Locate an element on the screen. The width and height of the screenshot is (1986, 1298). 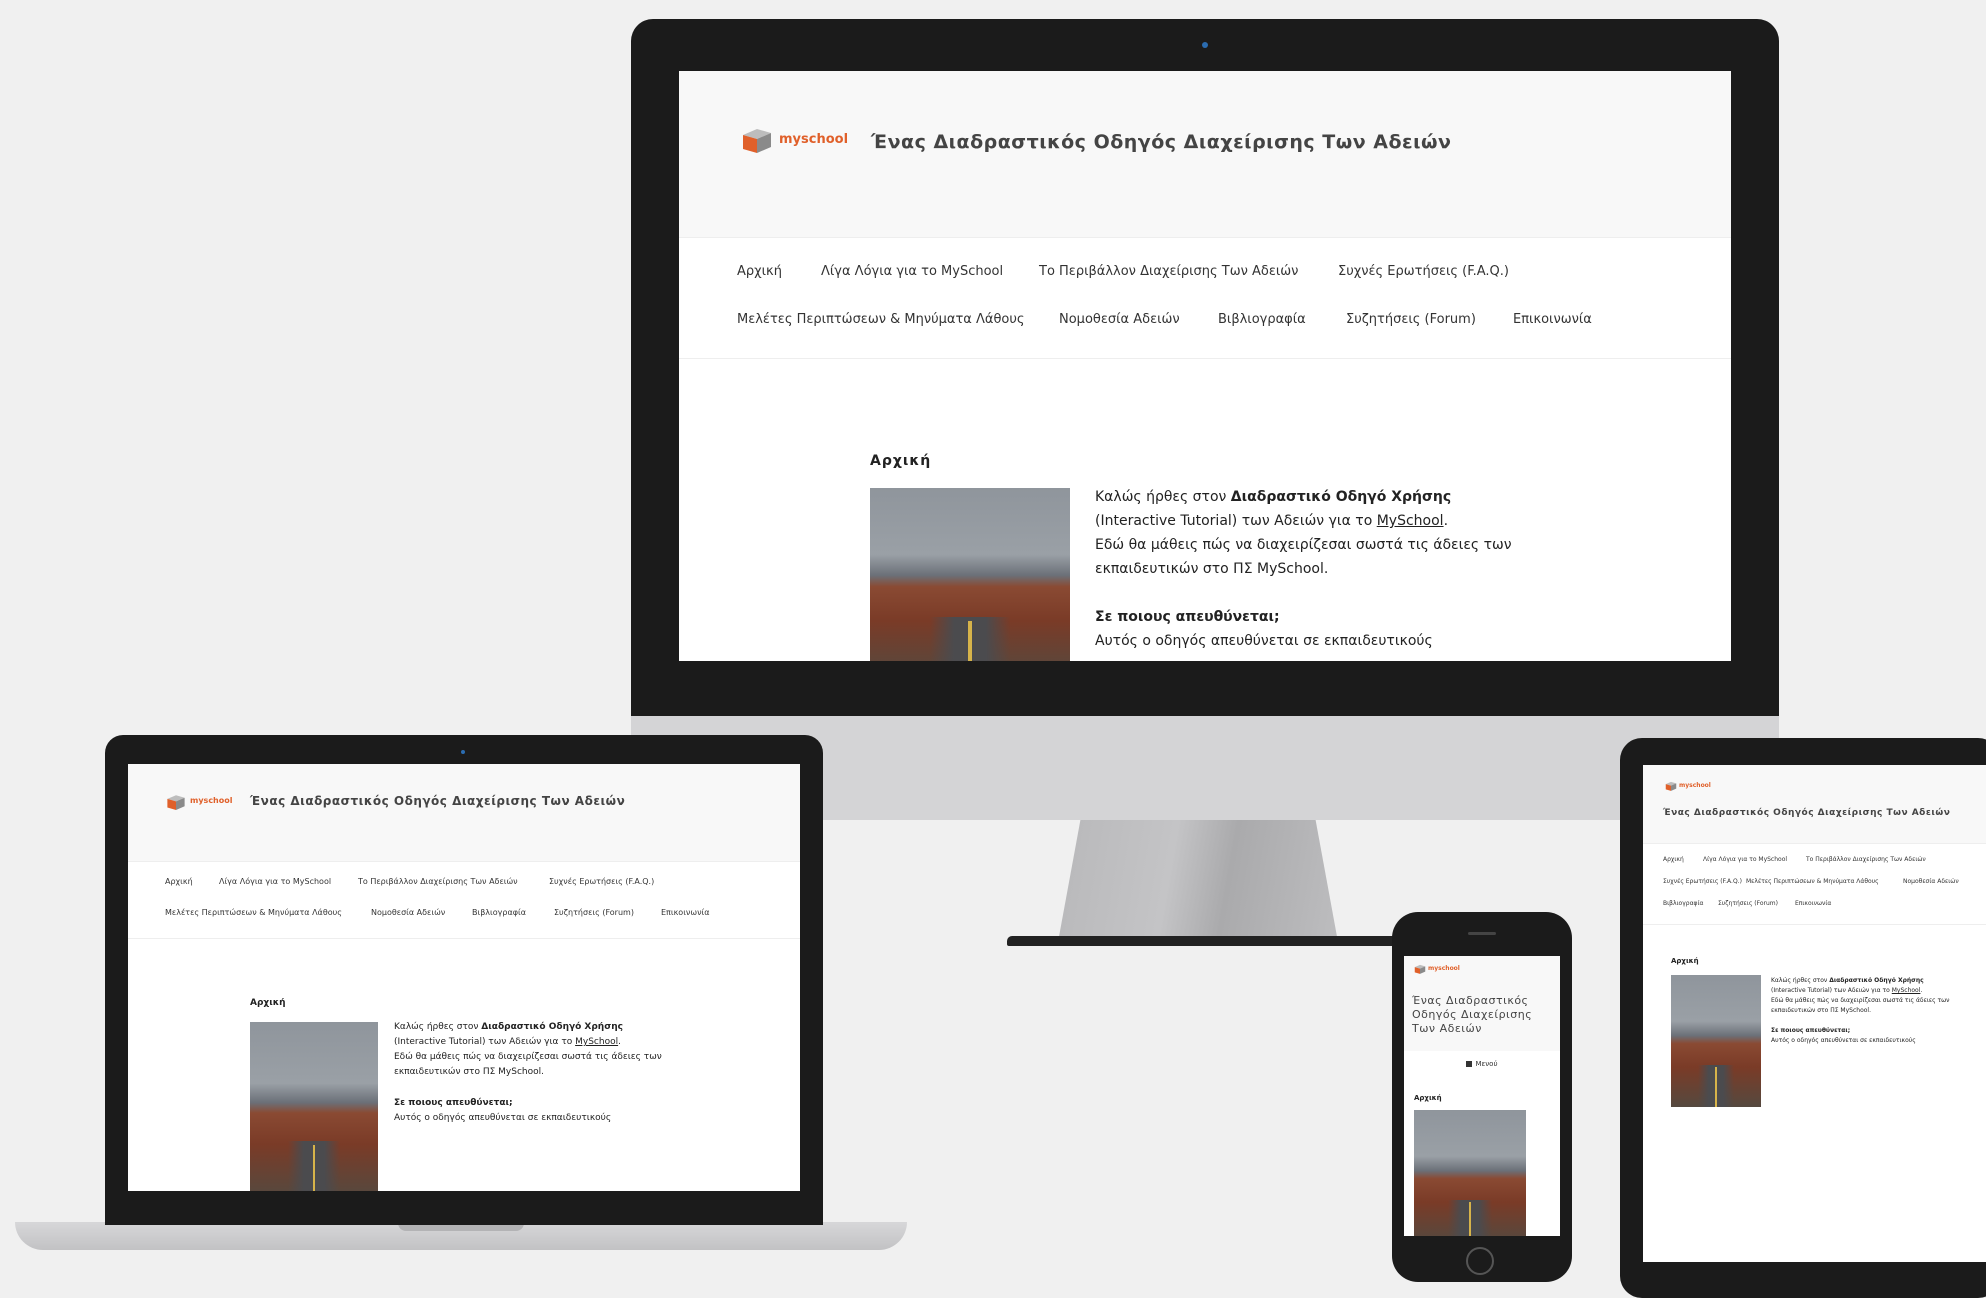
menu-icon is located at coordinates (1469, 1064).